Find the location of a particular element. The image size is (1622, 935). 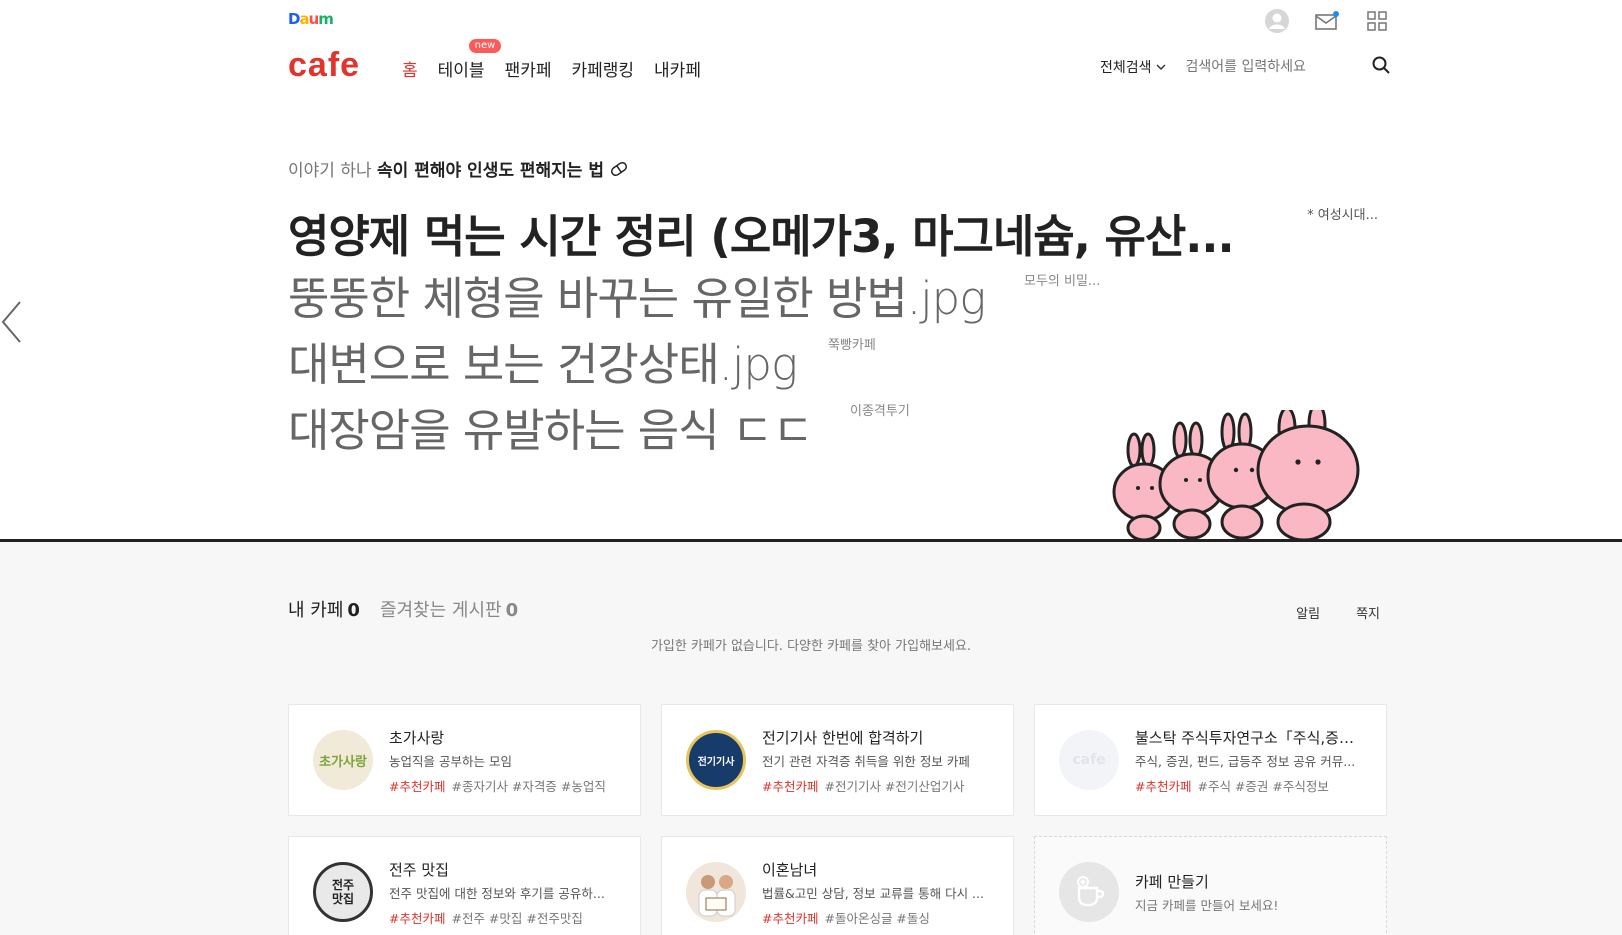

search-area: 전체검색 is located at coordinates (1245, 67).